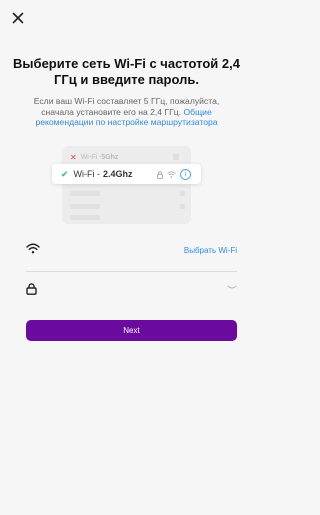 The image size is (320, 515). I want to click on password-input, so click(134, 292).